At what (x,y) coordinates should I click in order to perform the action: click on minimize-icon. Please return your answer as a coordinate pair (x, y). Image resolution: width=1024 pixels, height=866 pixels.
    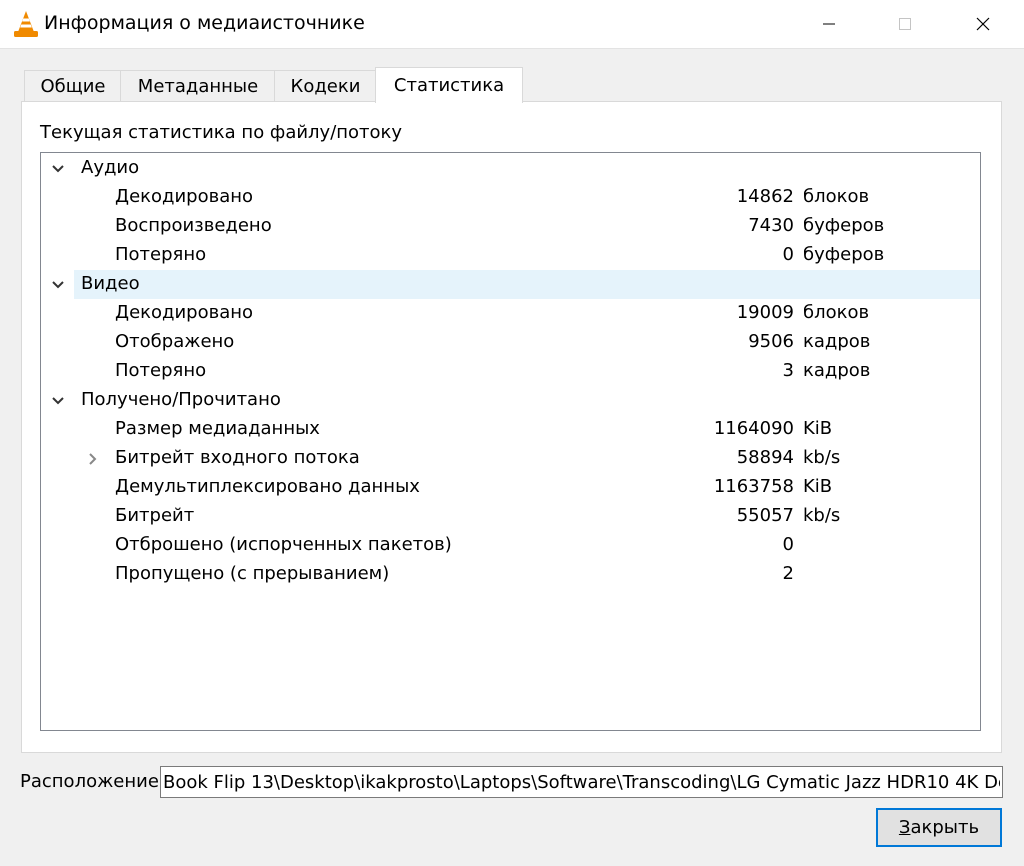
    Looking at the image, I should click on (829, 24).